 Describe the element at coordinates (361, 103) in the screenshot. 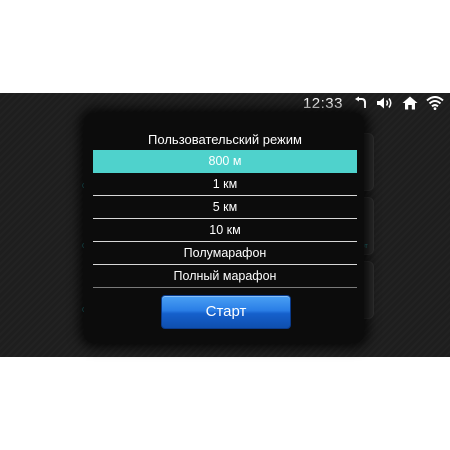

I see `back-icon` at that location.